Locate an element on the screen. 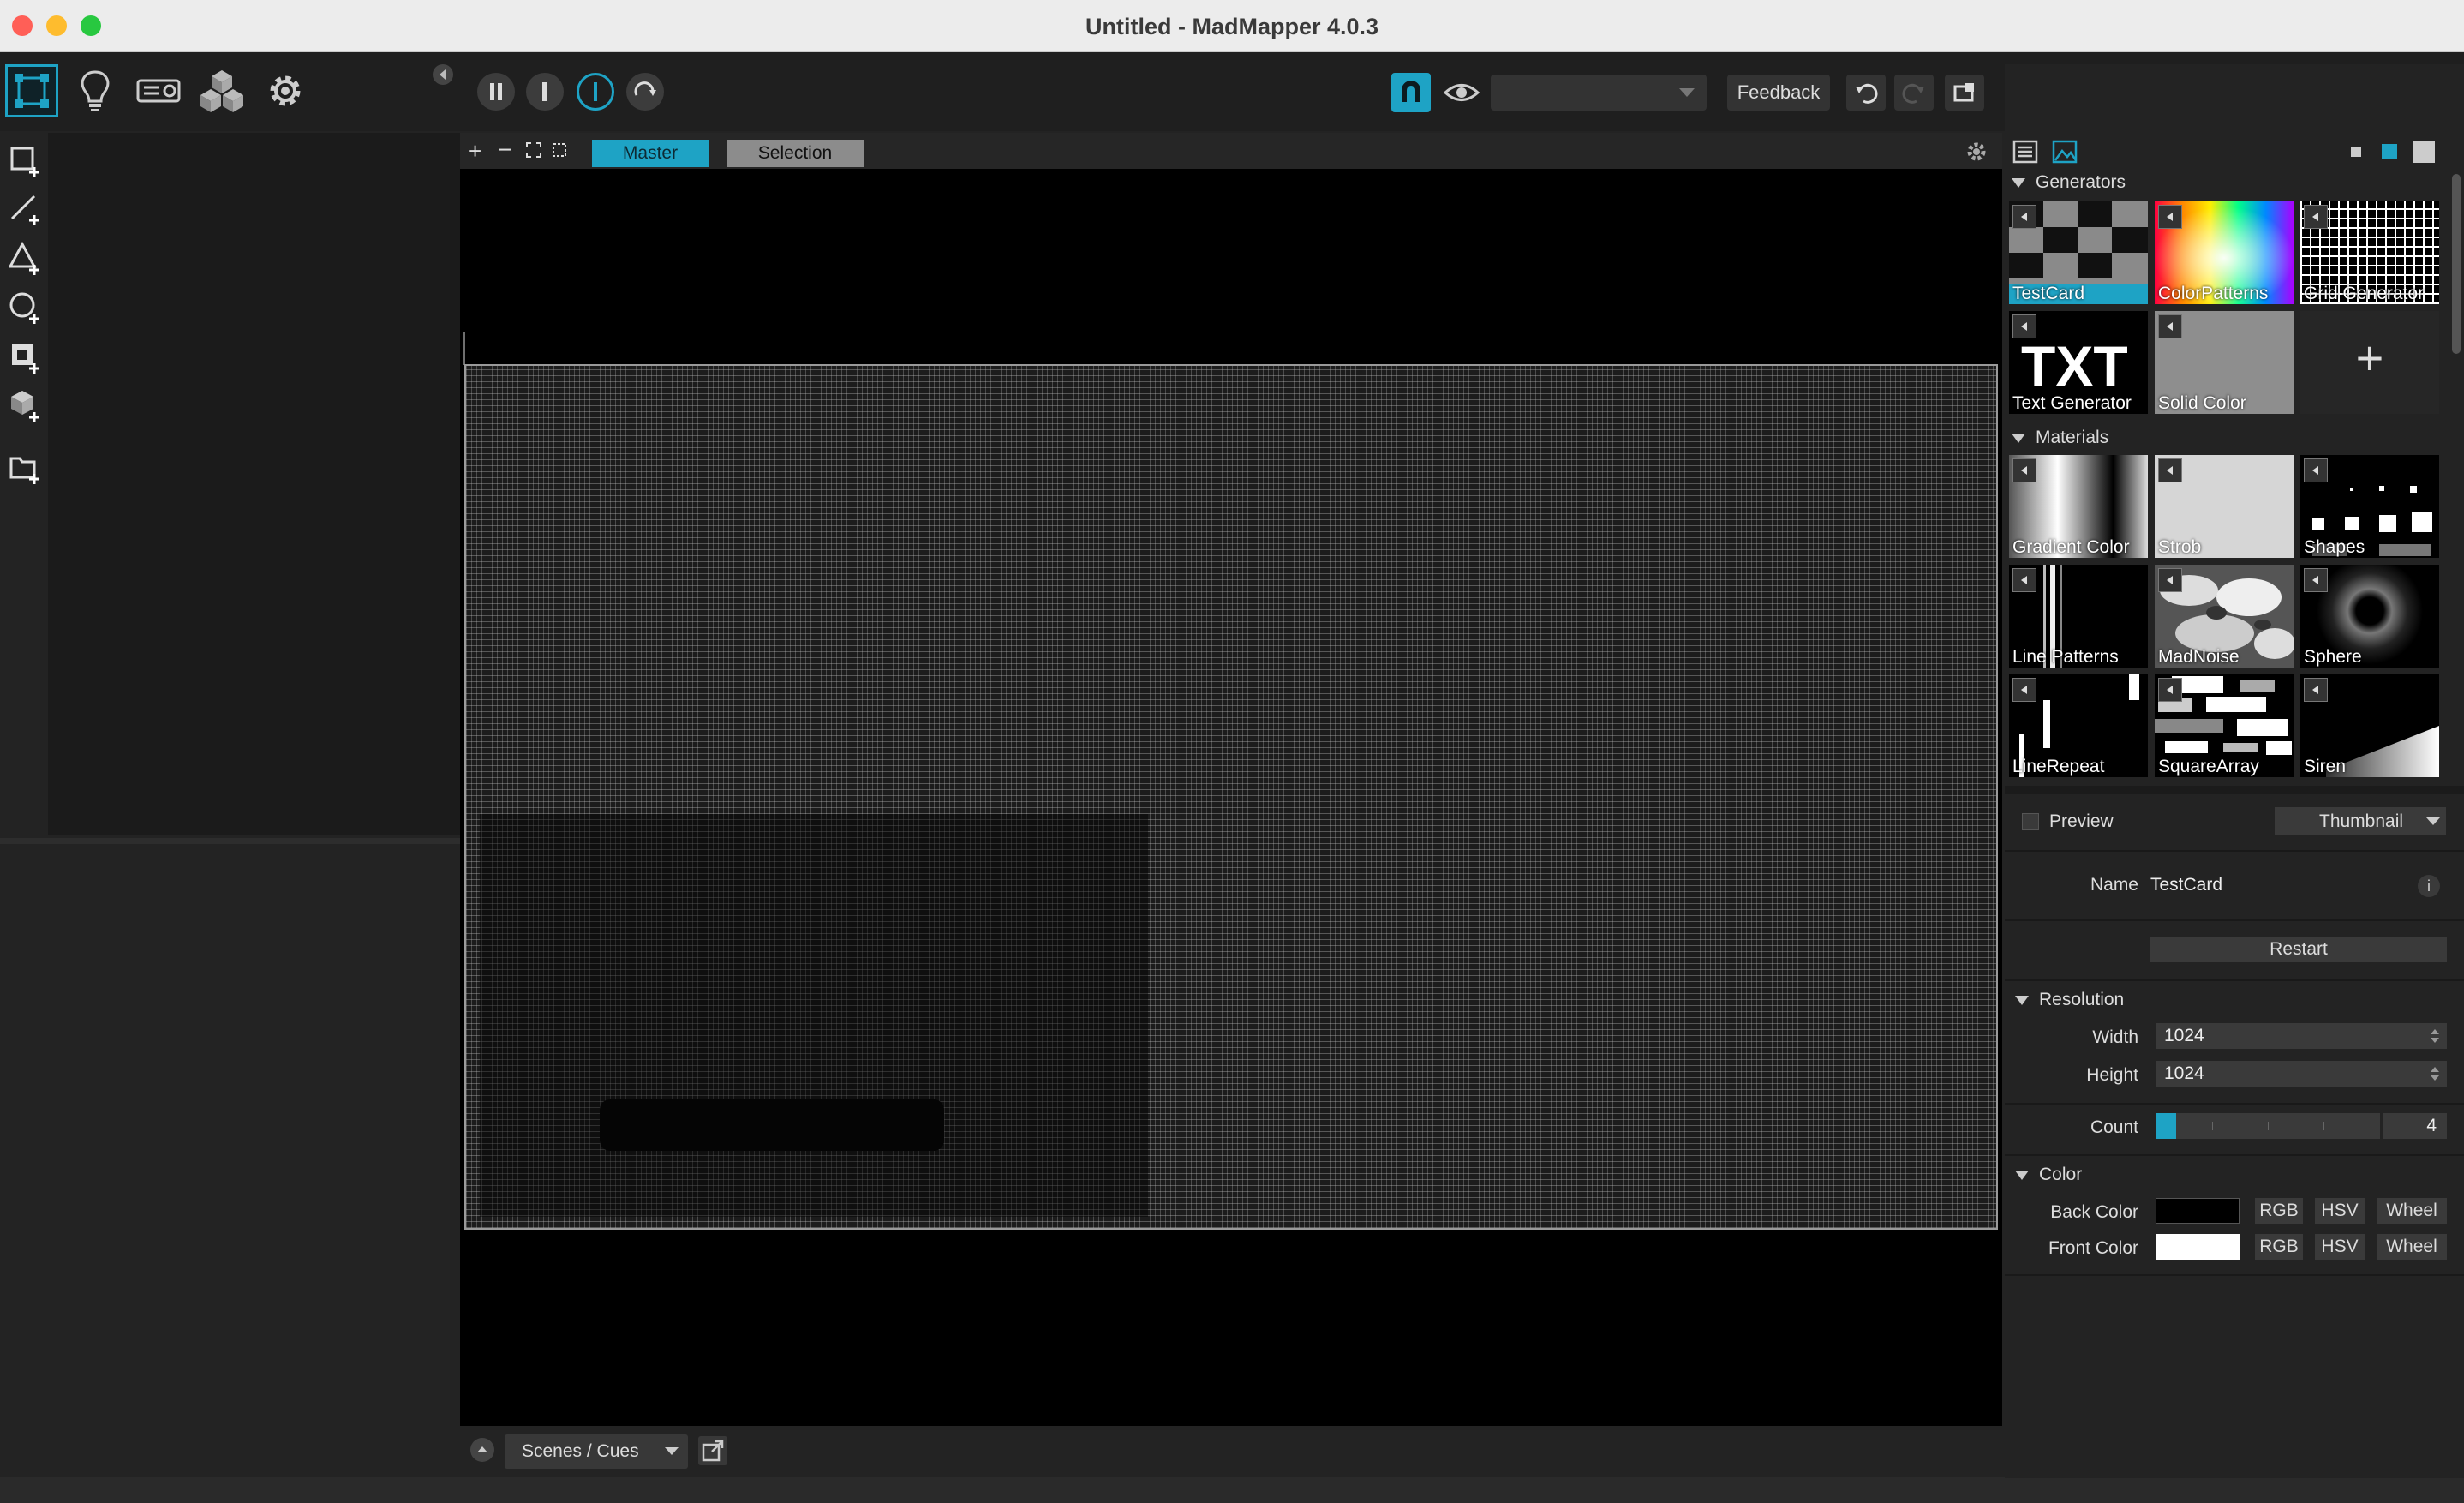 This screenshot has width=2464, height=1503. count-slider-fill is located at coordinates (2166, 1126).